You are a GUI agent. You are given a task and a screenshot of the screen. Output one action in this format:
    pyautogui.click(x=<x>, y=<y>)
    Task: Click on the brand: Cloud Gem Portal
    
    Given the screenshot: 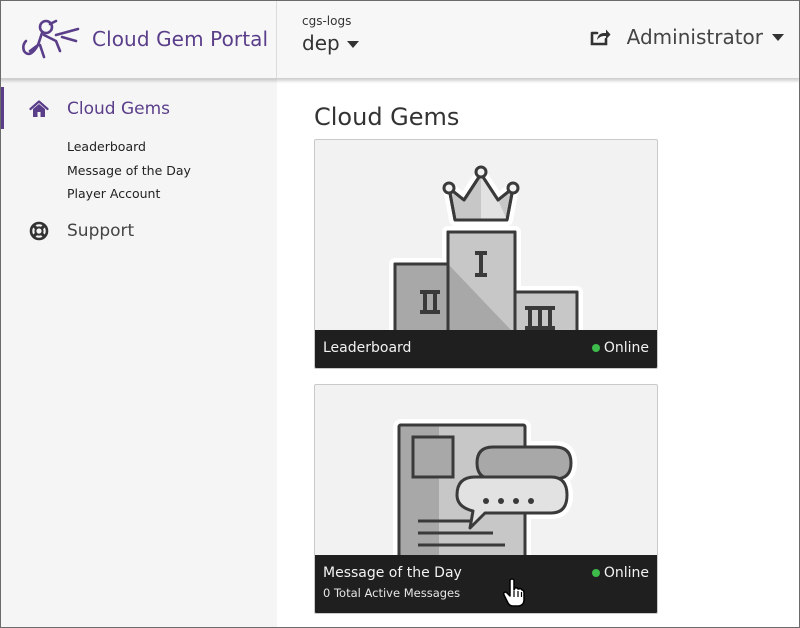 What is the action you would take?
    pyautogui.click(x=144, y=39)
    